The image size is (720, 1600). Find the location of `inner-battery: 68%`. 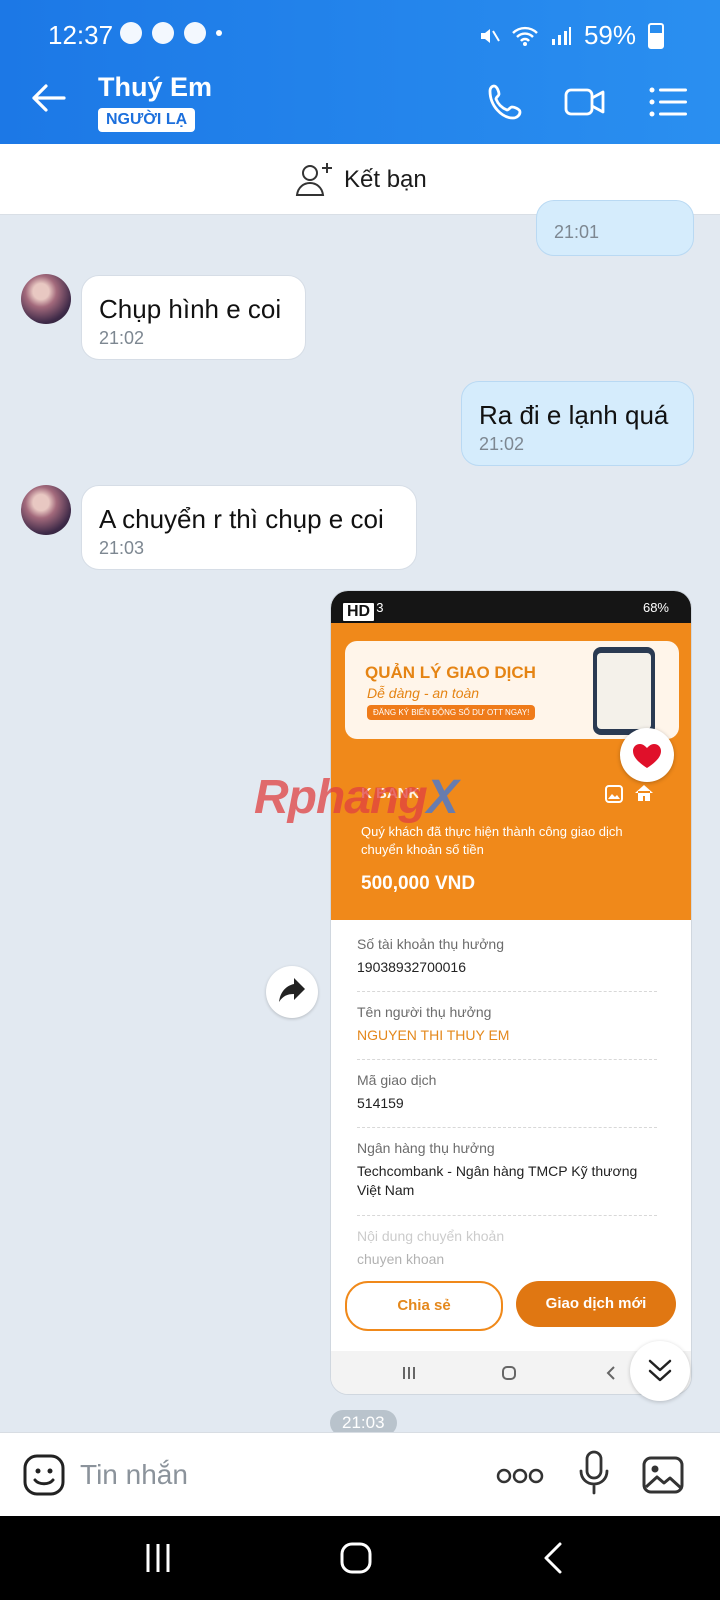

inner-battery: 68% is located at coordinates (655, 607).